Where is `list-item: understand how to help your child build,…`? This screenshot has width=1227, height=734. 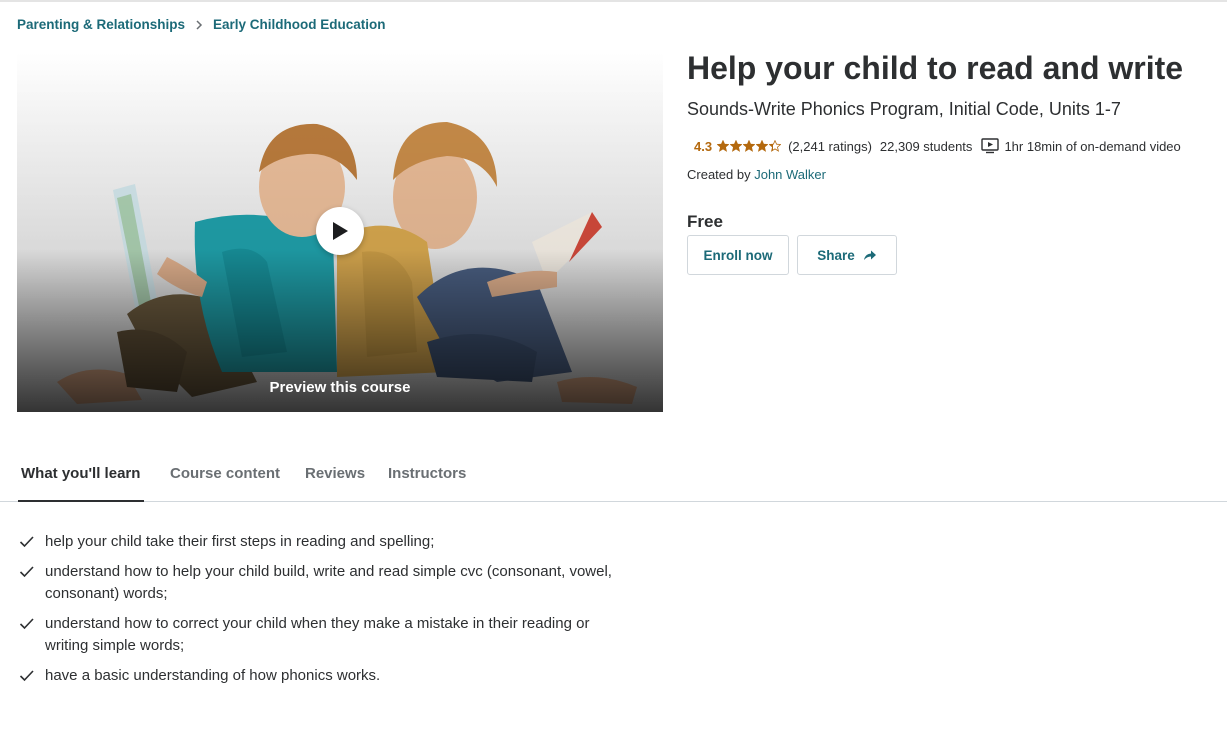 list-item: understand how to help your child build,… is located at coordinates (319, 583).